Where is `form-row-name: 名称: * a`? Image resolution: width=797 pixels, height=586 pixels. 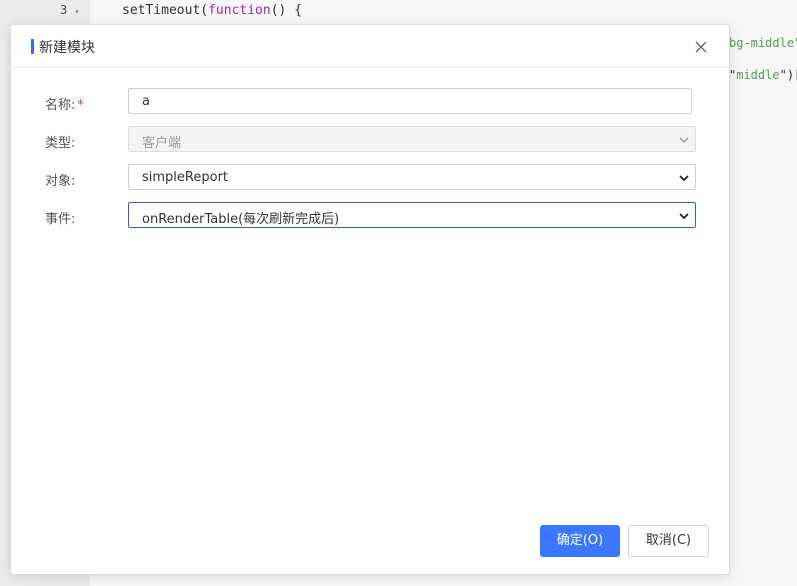
form-row-name: 名称: * a is located at coordinates (370, 102).